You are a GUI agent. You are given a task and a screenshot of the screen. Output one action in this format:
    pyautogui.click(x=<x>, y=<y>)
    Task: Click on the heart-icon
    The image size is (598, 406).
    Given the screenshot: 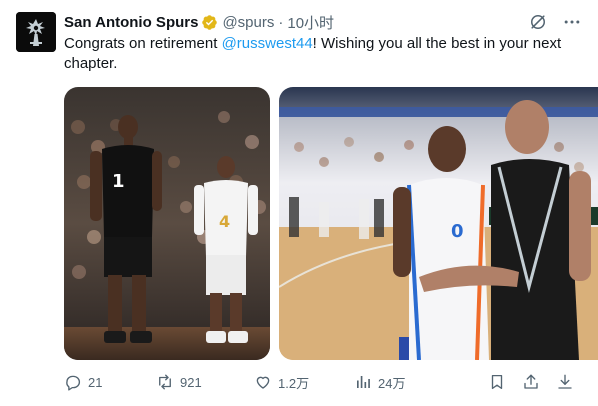 What is the action you would take?
    pyautogui.click(x=263, y=382)
    